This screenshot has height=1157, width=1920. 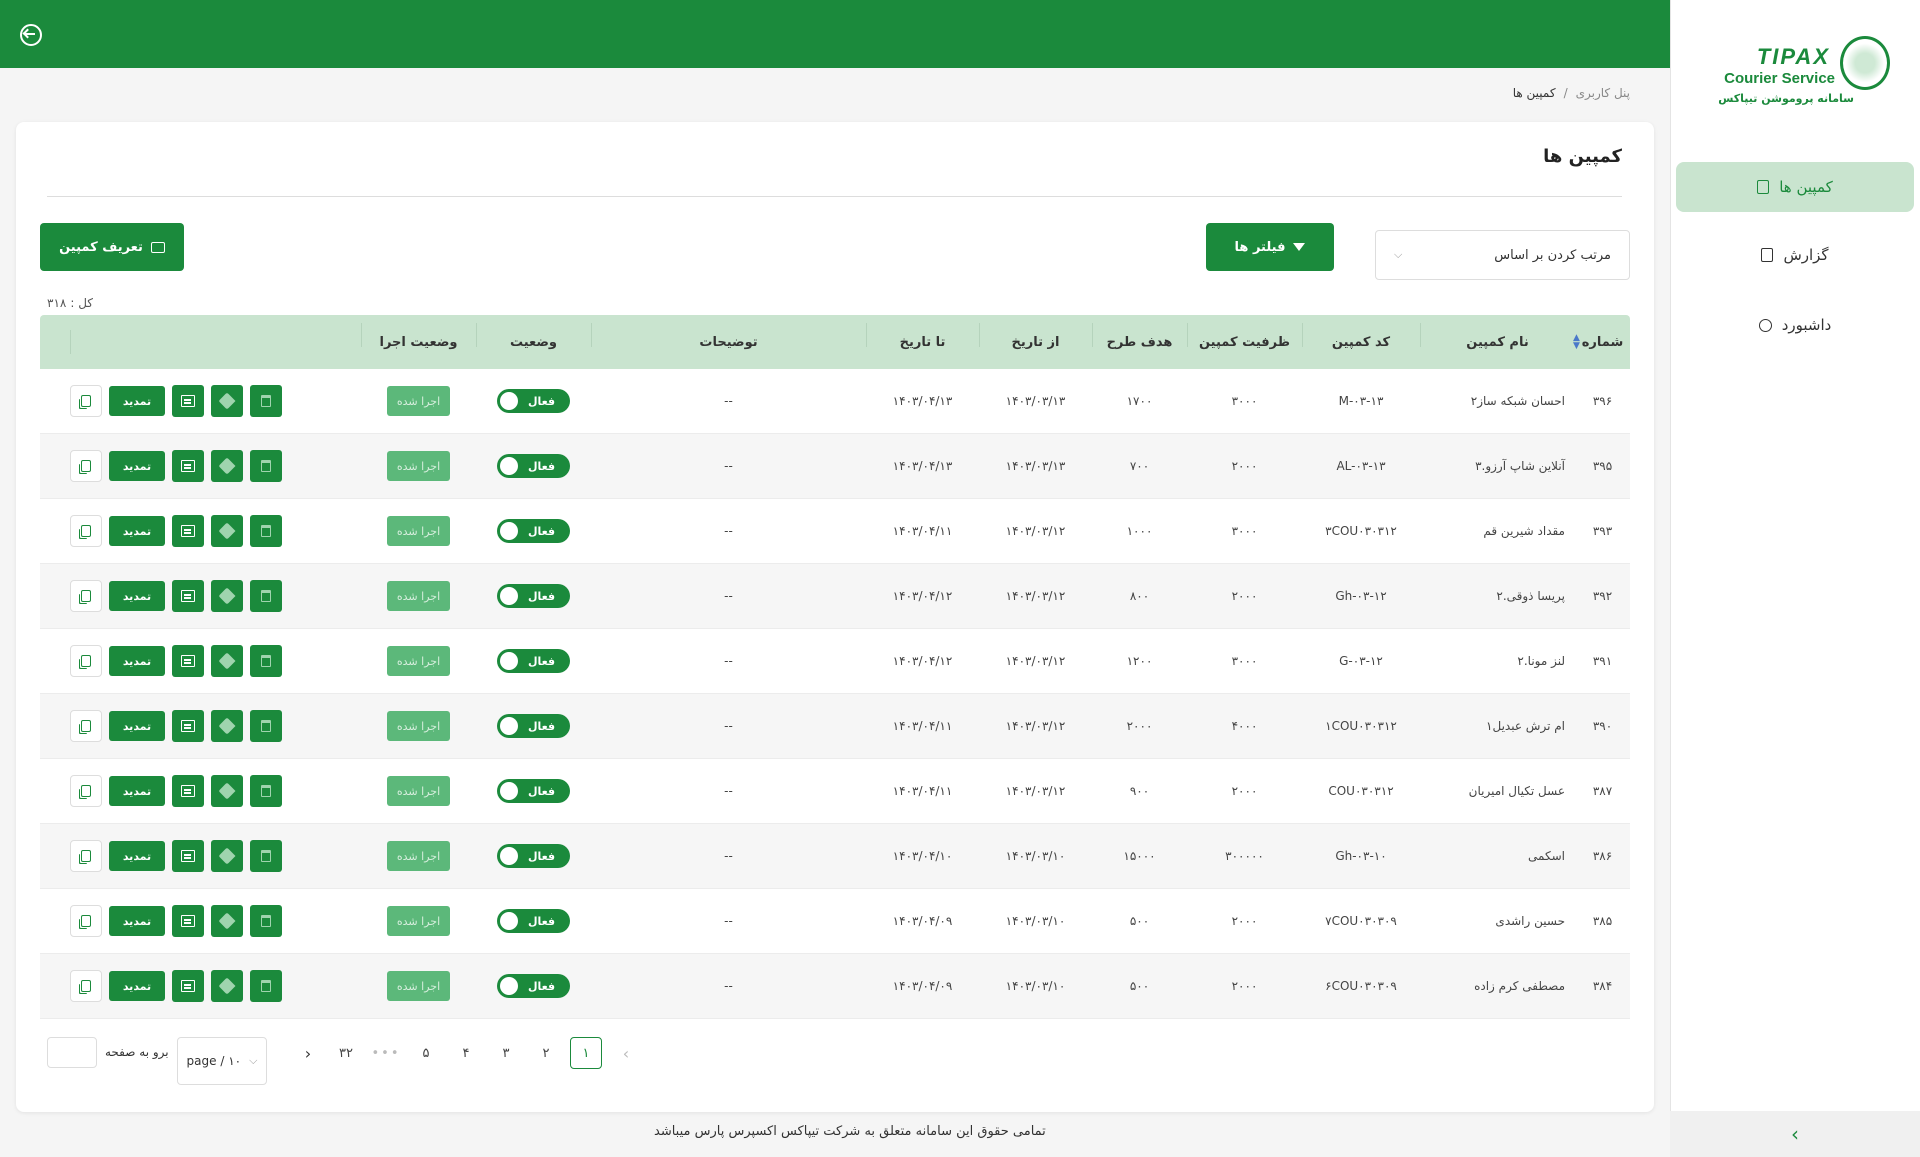 I want to click on logout-icon, so click(x=31, y=35).